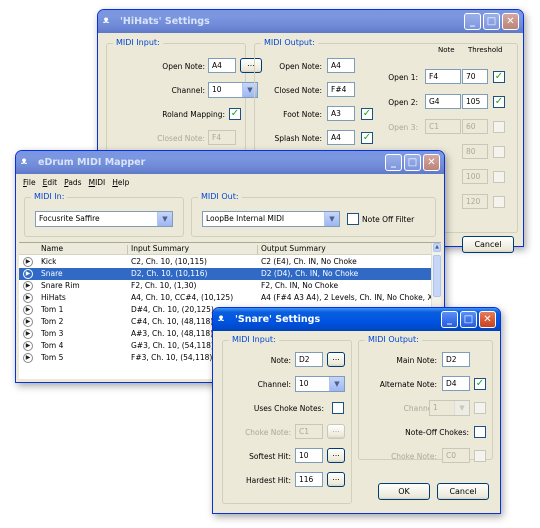  What do you see at coordinates (104, 219) in the screenshot?
I see `midi-in-select: Focusrite Saffire ▼` at bounding box center [104, 219].